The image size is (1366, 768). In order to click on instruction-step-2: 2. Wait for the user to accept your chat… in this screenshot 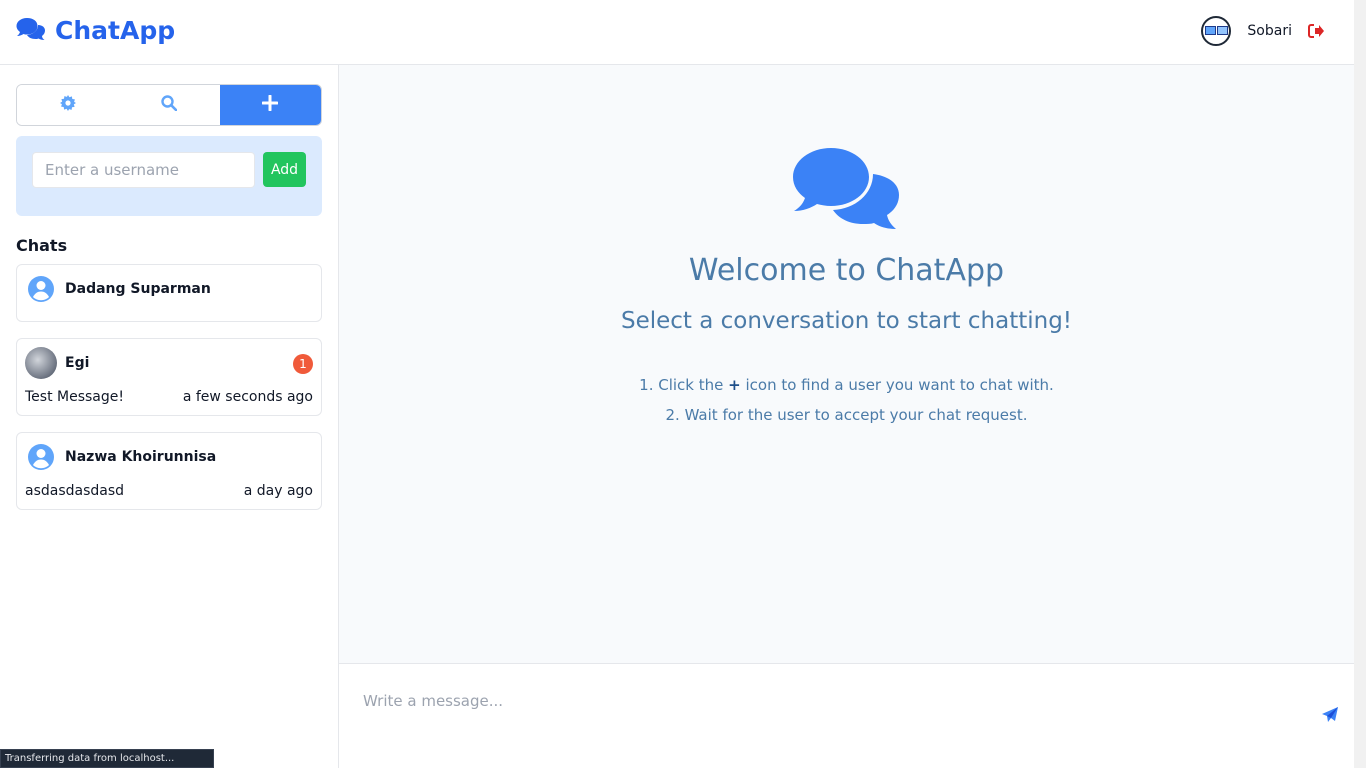, I will do `click(846, 415)`.